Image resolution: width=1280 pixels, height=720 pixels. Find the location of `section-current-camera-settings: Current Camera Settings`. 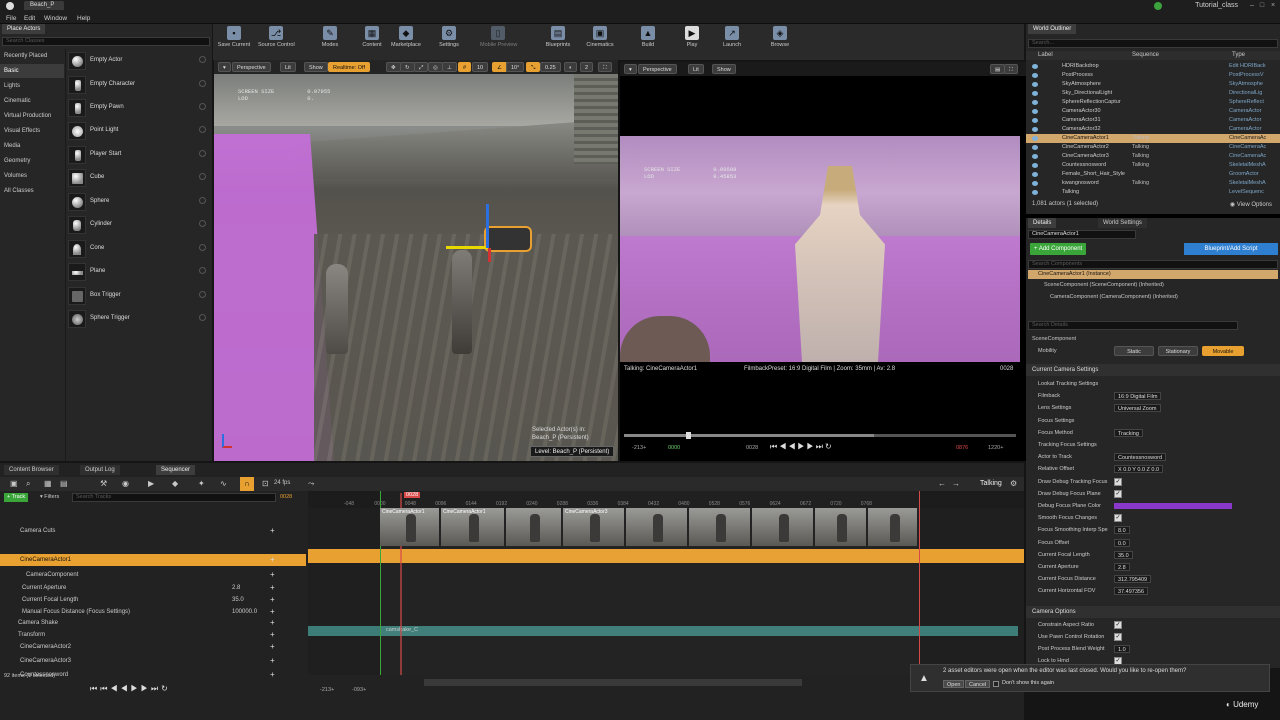

section-current-camera-settings: Current Camera Settings is located at coordinates (1153, 370).